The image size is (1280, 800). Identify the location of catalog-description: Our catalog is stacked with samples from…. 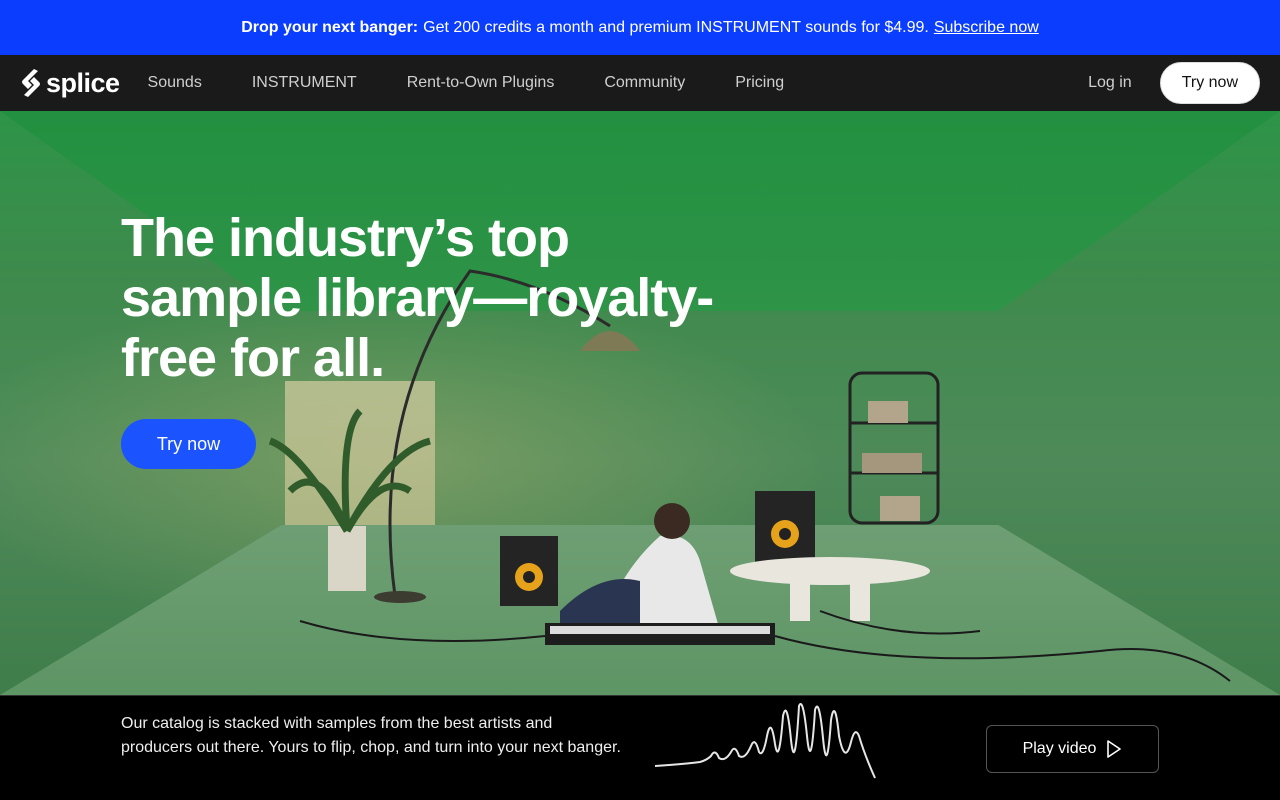
(371, 735).